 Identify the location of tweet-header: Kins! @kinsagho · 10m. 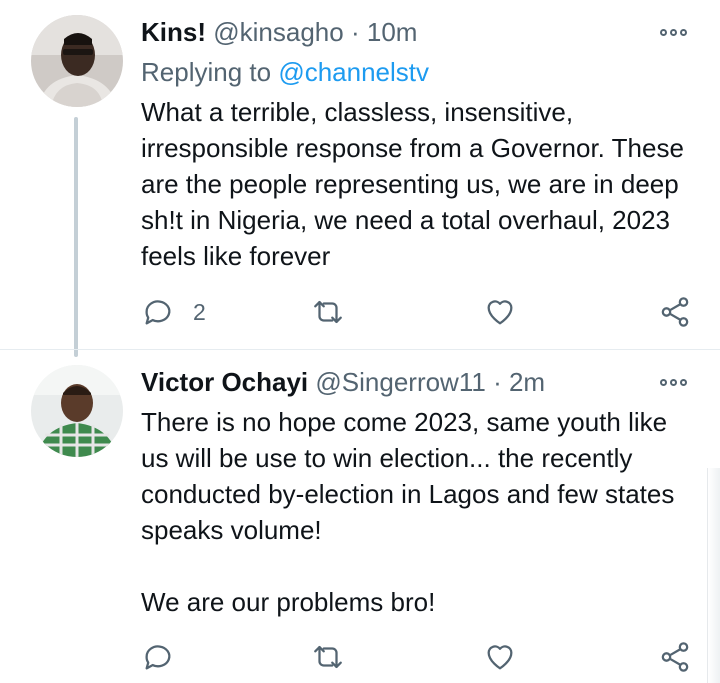
(400, 32).